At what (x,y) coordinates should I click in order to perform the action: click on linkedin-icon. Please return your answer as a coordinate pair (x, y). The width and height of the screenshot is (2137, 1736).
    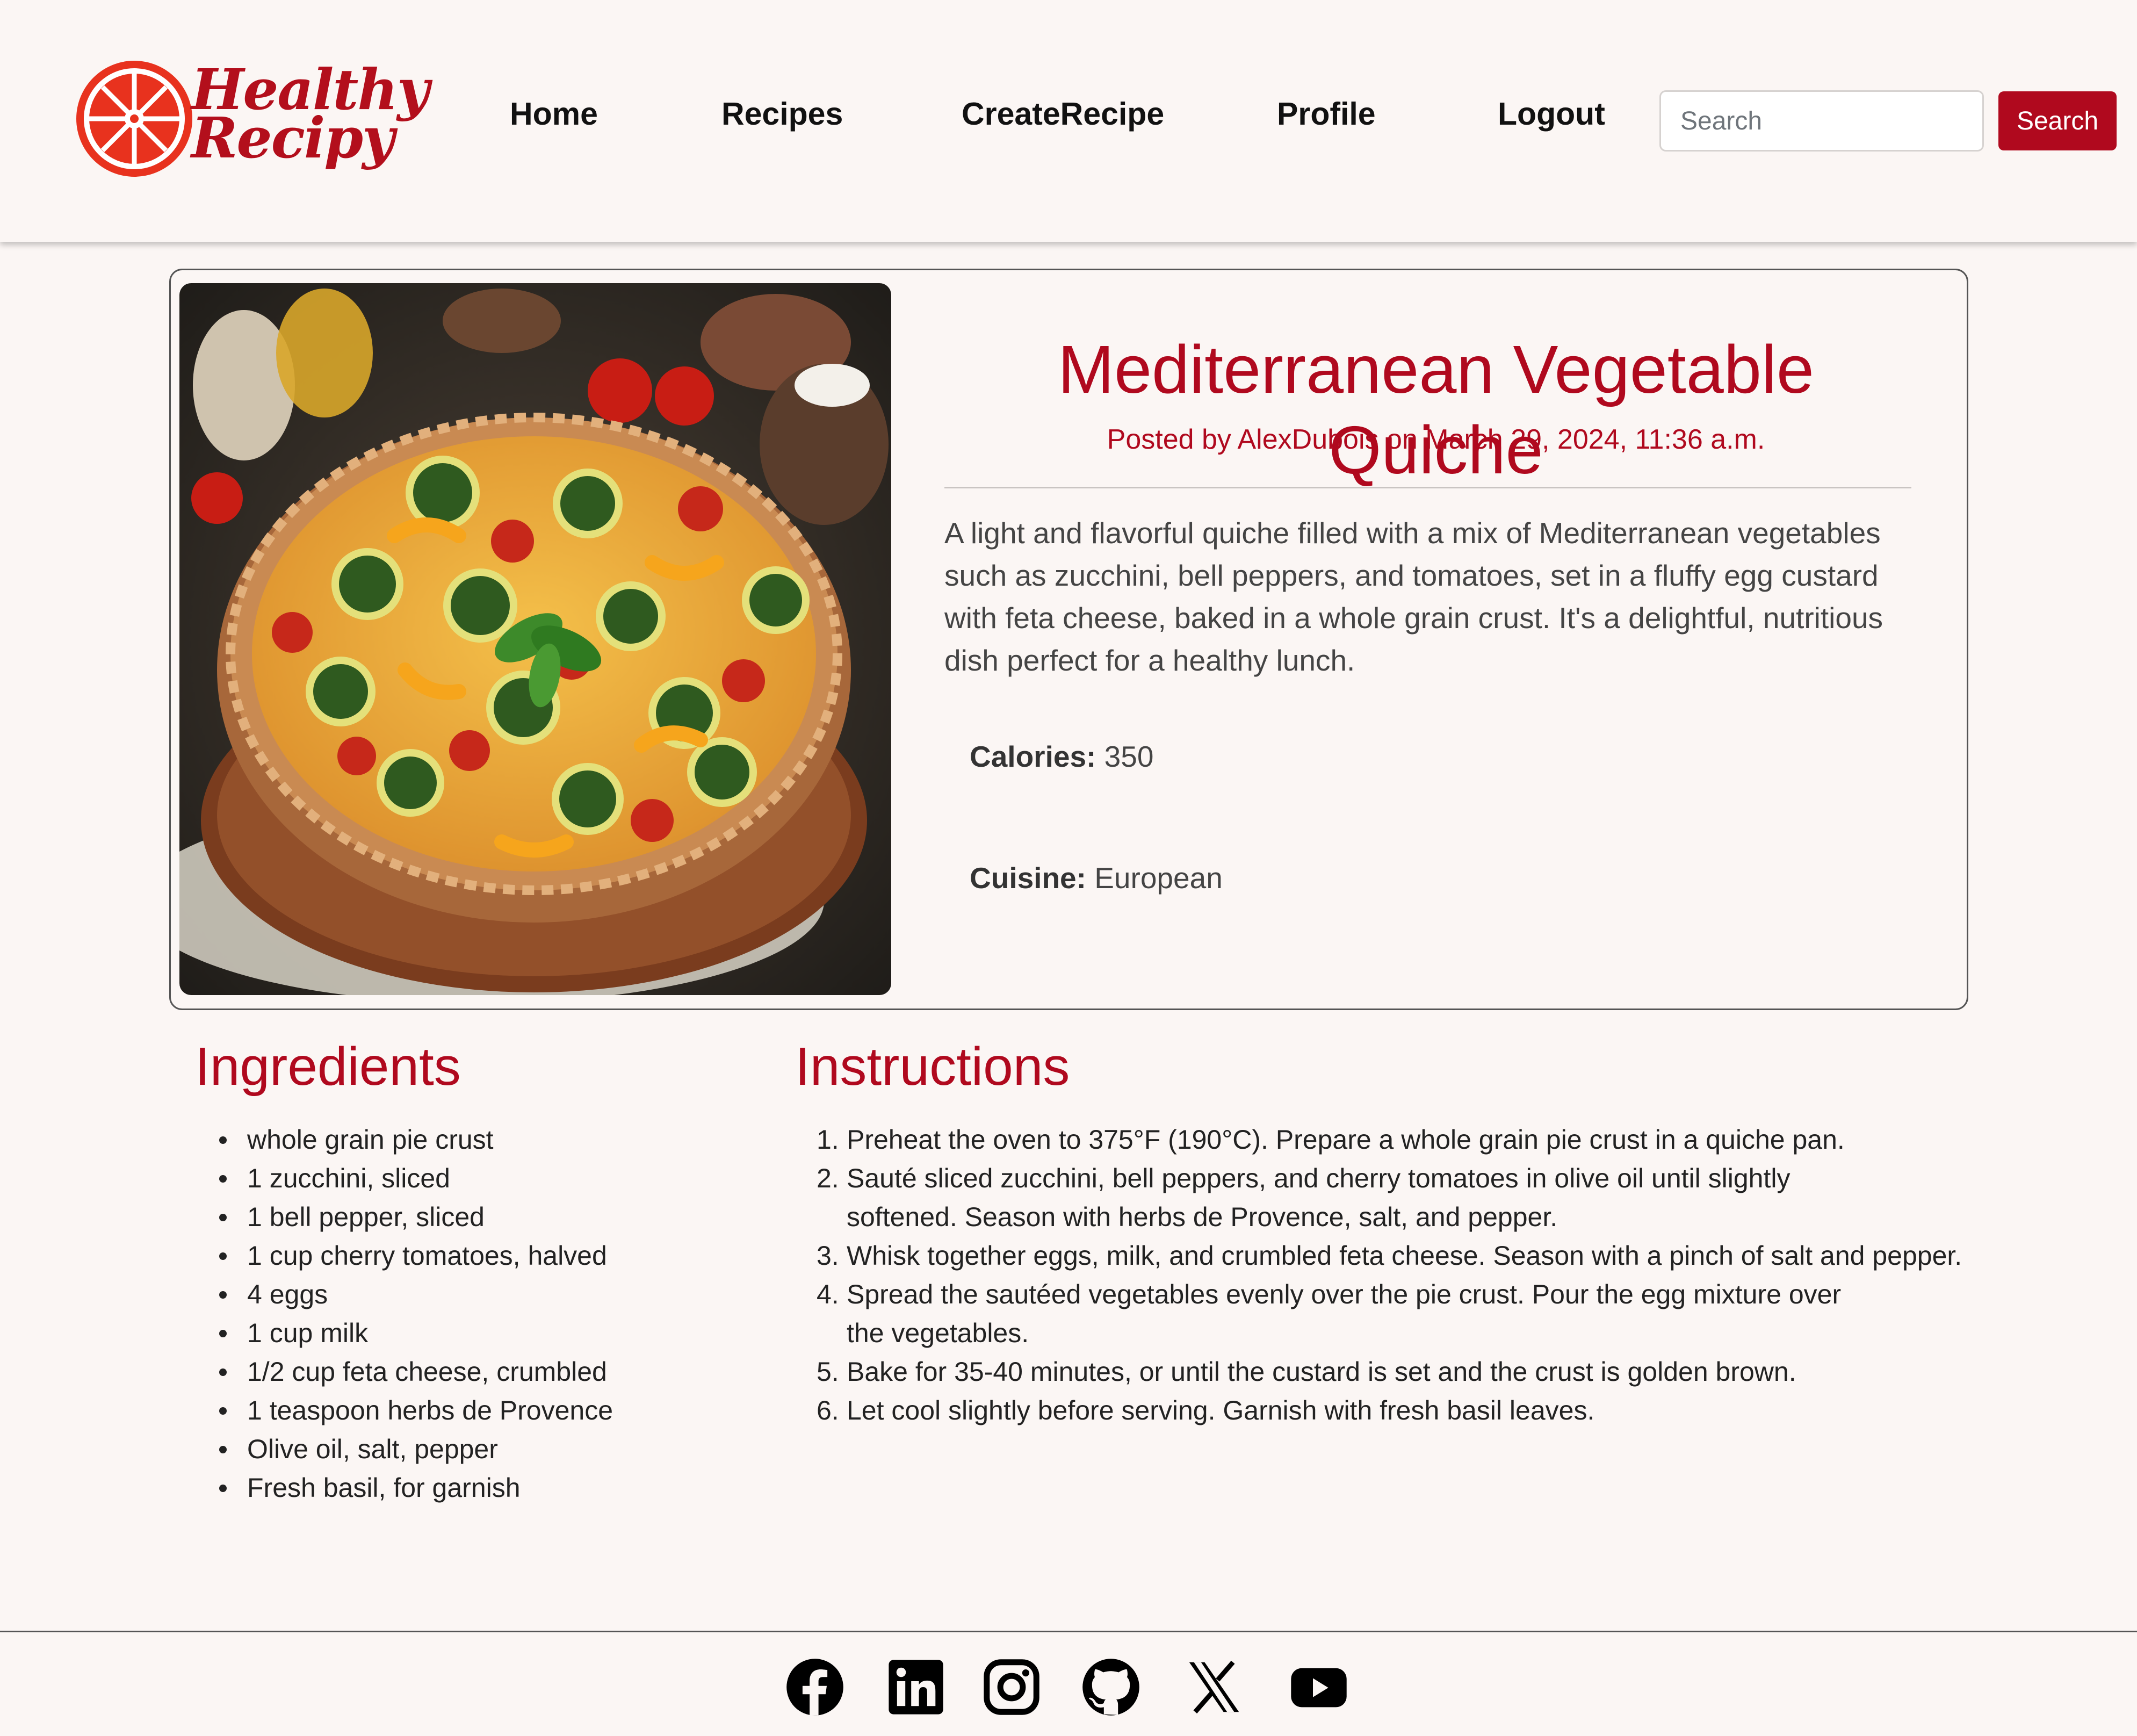
    Looking at the image, I should click on (915, 1688).